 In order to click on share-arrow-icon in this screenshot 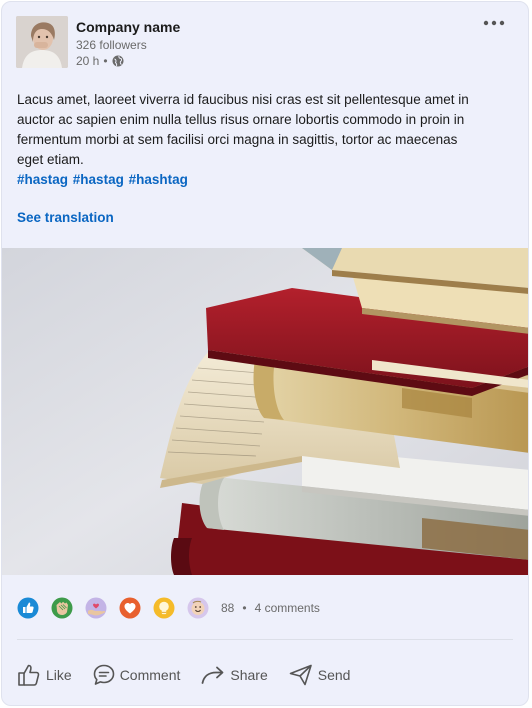, I will do `click(212, 675)`.